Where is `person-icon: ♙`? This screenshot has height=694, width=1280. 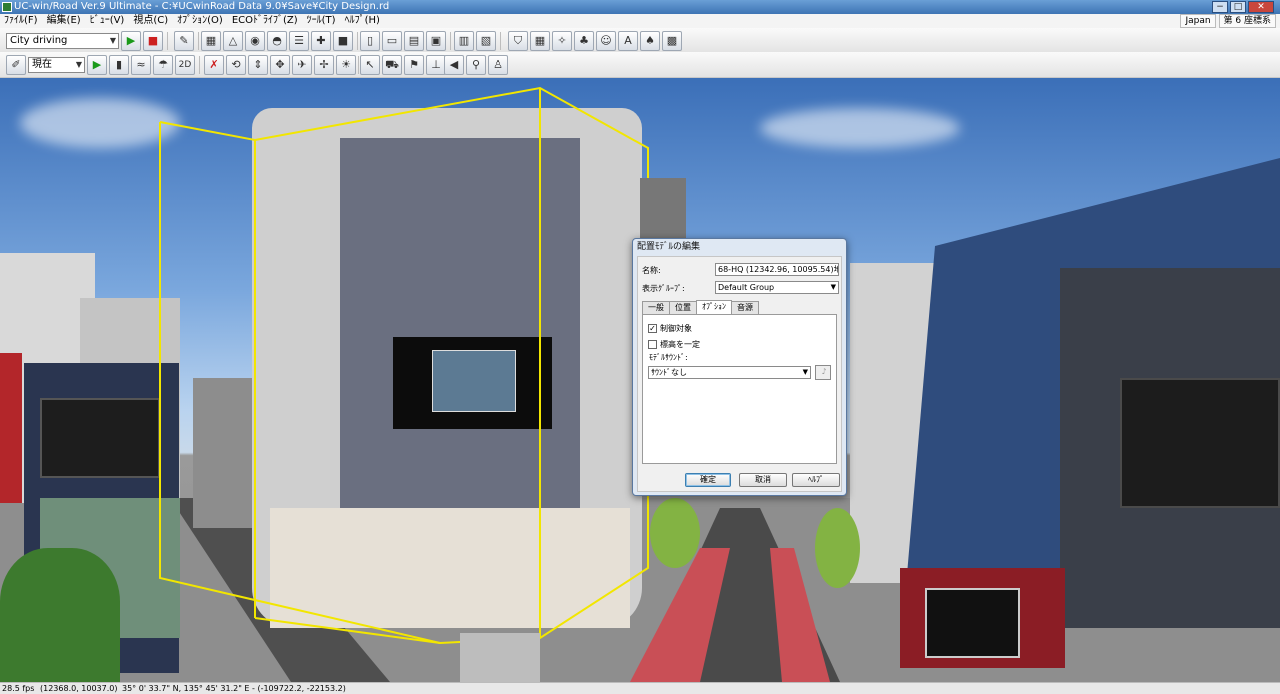 person-icon: ♙ is located at coordinates (498, 65).